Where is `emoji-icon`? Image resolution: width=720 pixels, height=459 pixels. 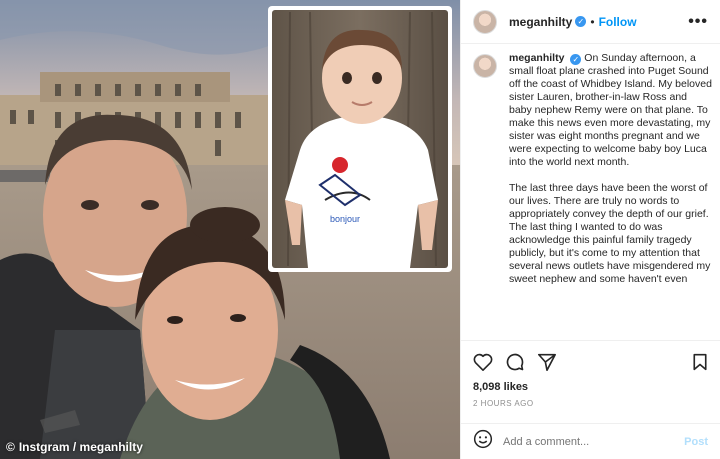 emoji-icon is located at coordinates (483, 441).